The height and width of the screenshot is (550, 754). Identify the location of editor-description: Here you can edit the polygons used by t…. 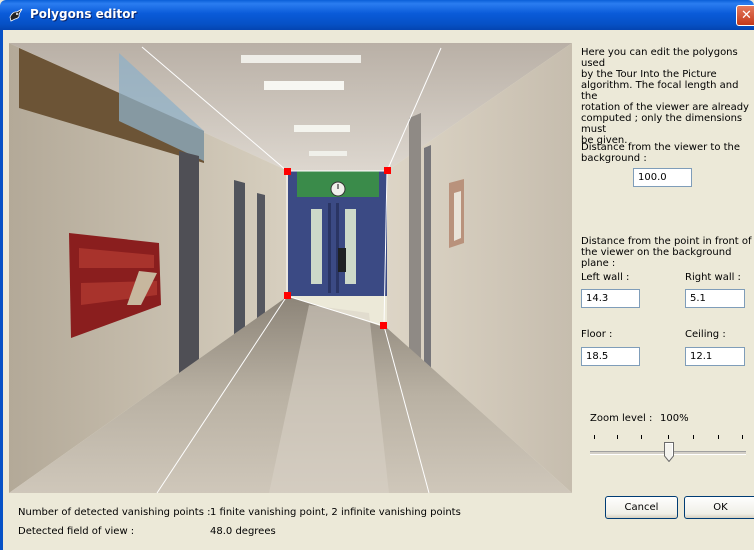
(665, 96).